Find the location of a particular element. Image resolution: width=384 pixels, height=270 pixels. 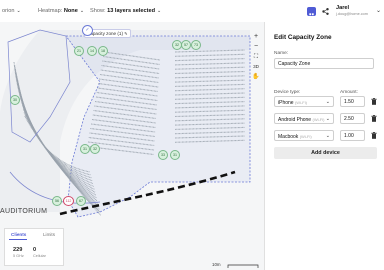

edit-icon: ✎ is located at coordinates (126, 33).